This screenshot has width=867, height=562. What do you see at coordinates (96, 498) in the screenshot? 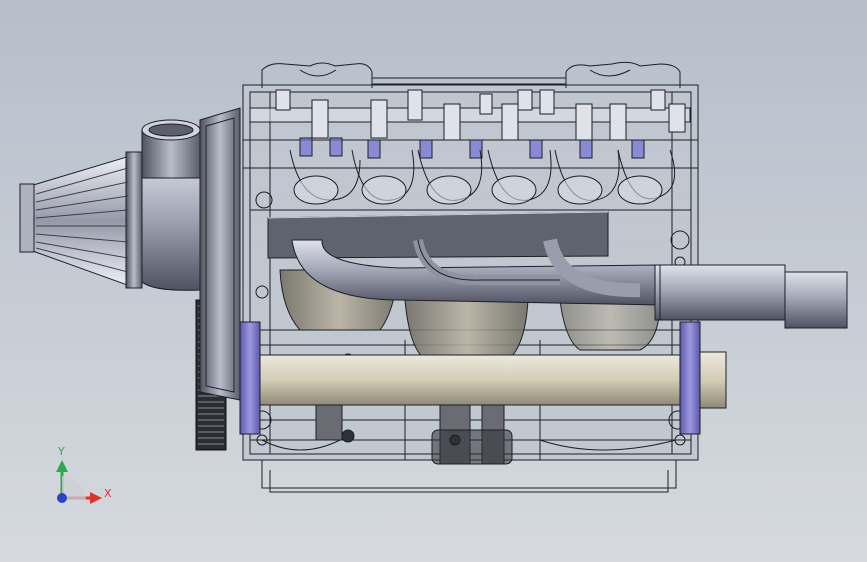
I see `x-arrowhead-icon` at bounding box center [96, 498].